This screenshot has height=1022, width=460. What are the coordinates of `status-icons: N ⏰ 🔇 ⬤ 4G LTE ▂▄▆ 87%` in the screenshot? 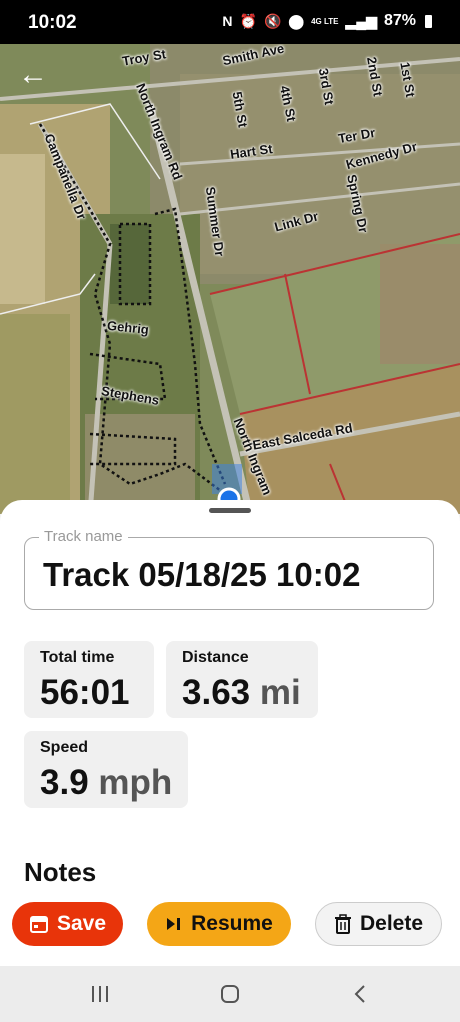 It's located at (327, 21).